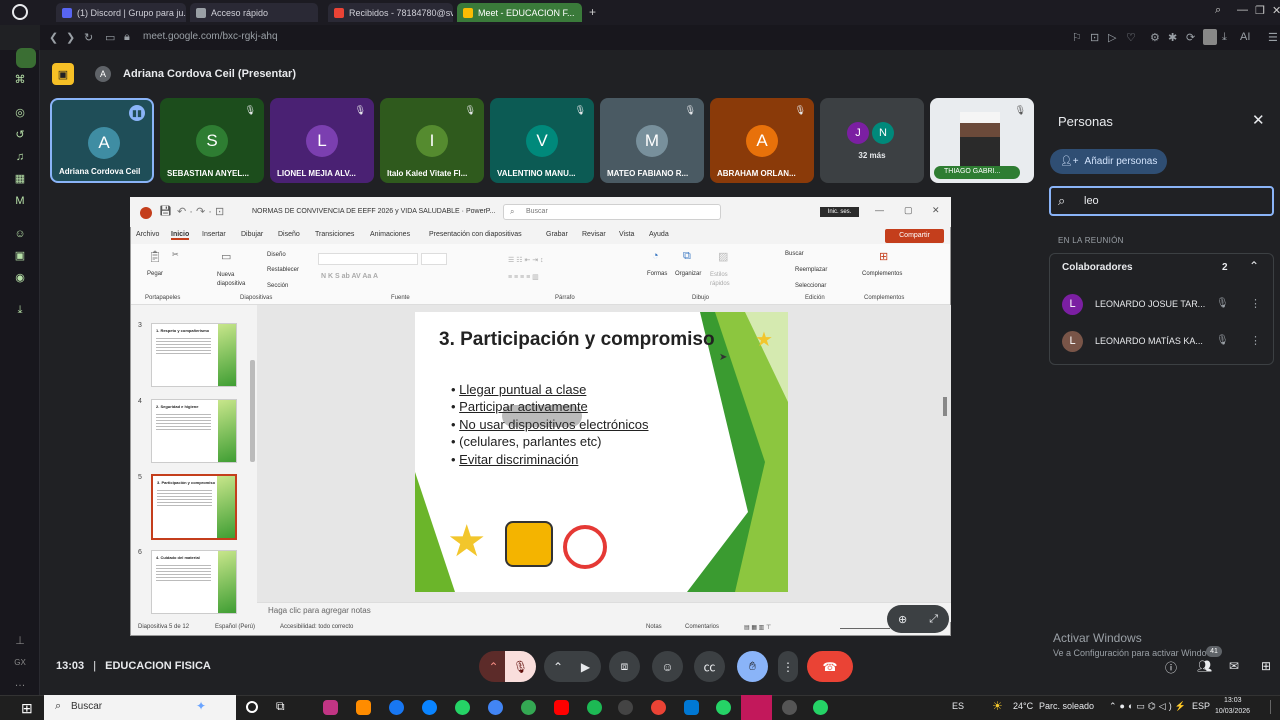 The image size is (1280, 720). What do you see at coordinates (140, 707) in the screenshot?
I see `taskbar-search-input: Buscar` at bounding box center [140, 707].